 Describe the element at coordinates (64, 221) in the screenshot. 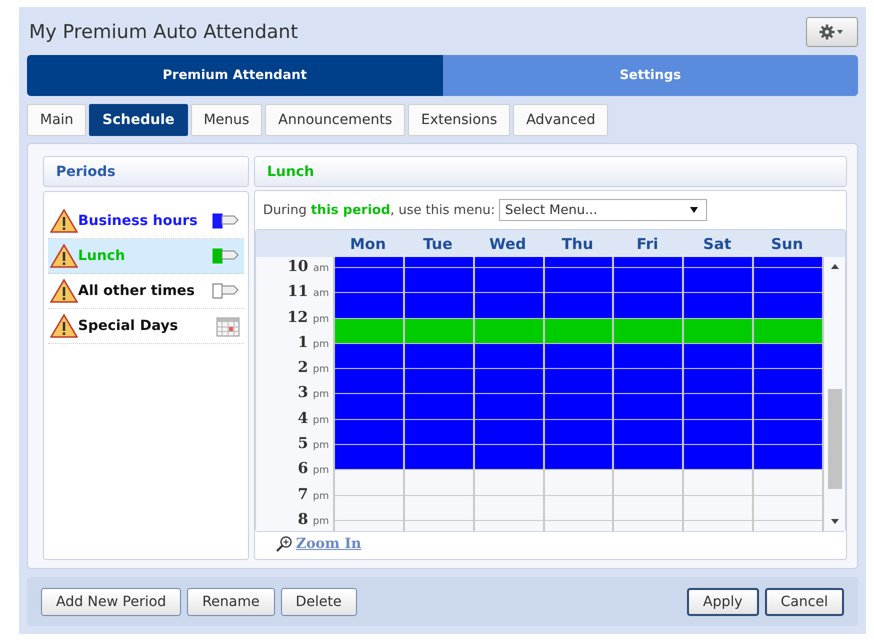

I see `warning-icon` at that location.